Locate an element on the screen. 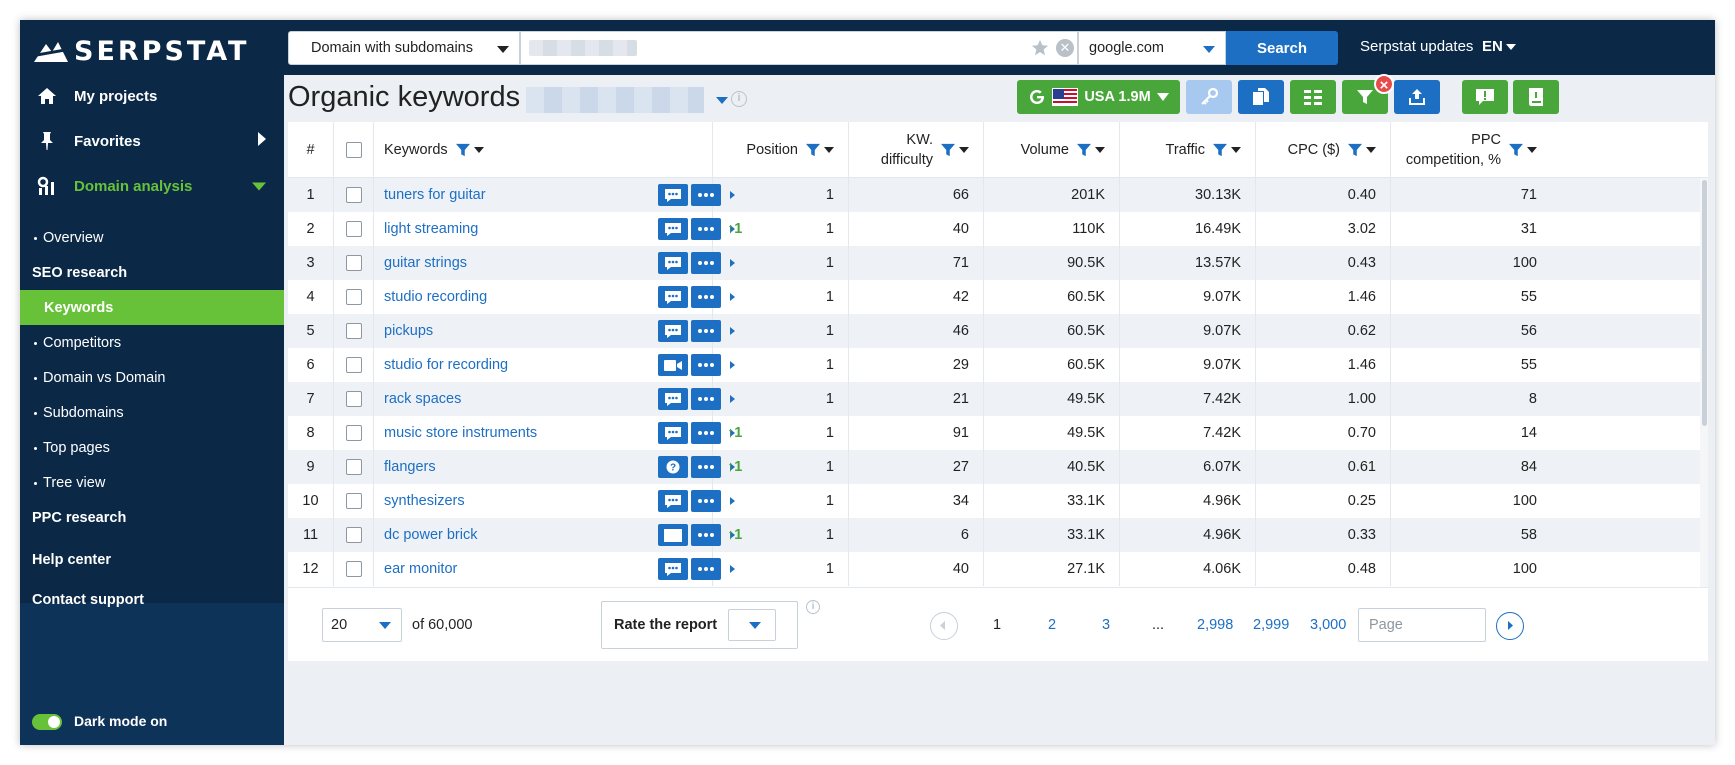 This screenshot has height=765, width=1735. sidebar-subitem-top-pages: Top pages is located at coordinates (152, 448).